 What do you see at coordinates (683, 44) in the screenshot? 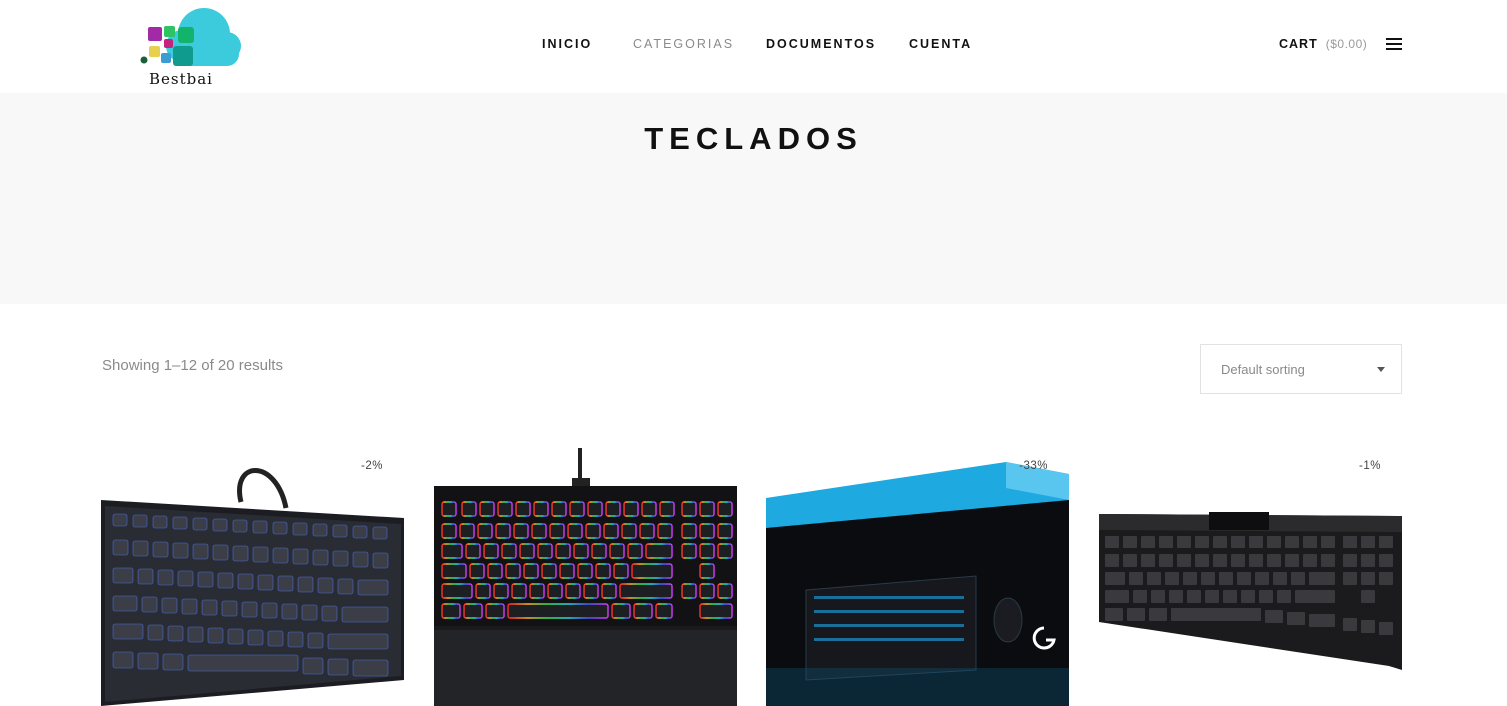
I see `nav-item-categorias: CATEGORIAS` at bounding box center [683, 44].